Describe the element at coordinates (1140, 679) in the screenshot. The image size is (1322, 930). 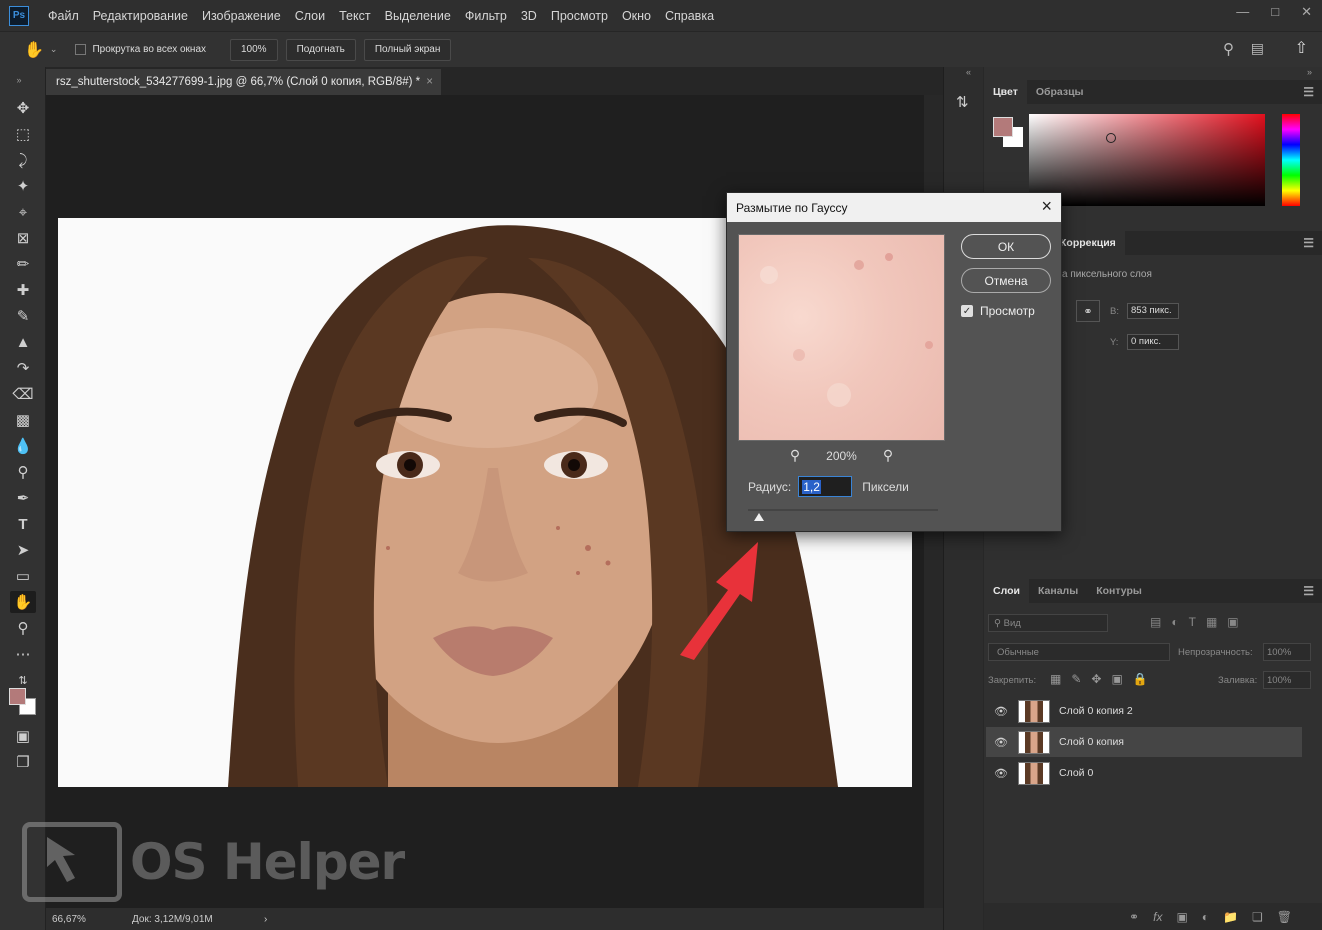
I see `lock-all-icon: 🔒` at that location.